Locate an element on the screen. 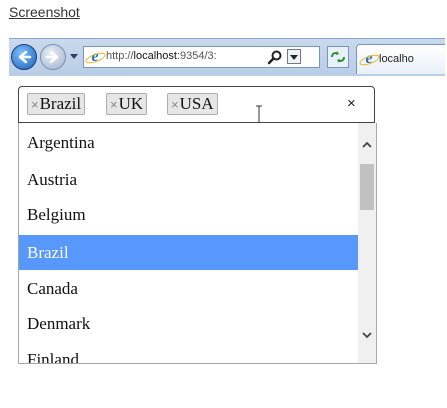 The width and height of the screenshot is (447, 408). forward-arrow-icon is located at coordinates (52, 57).